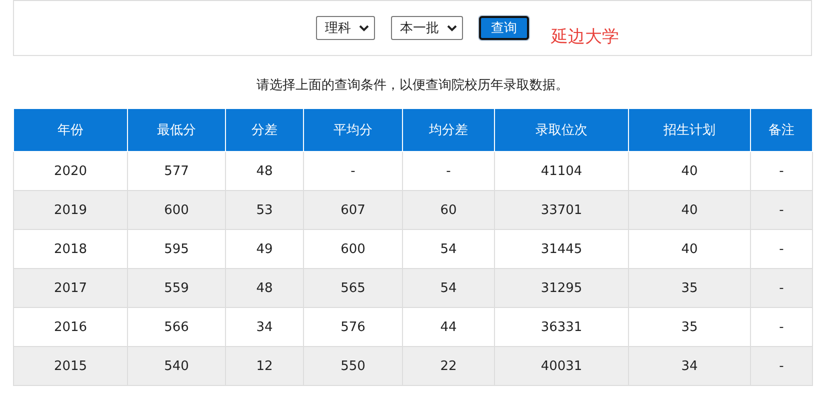  I want to click on table-cell: 600, so click(177, 210).